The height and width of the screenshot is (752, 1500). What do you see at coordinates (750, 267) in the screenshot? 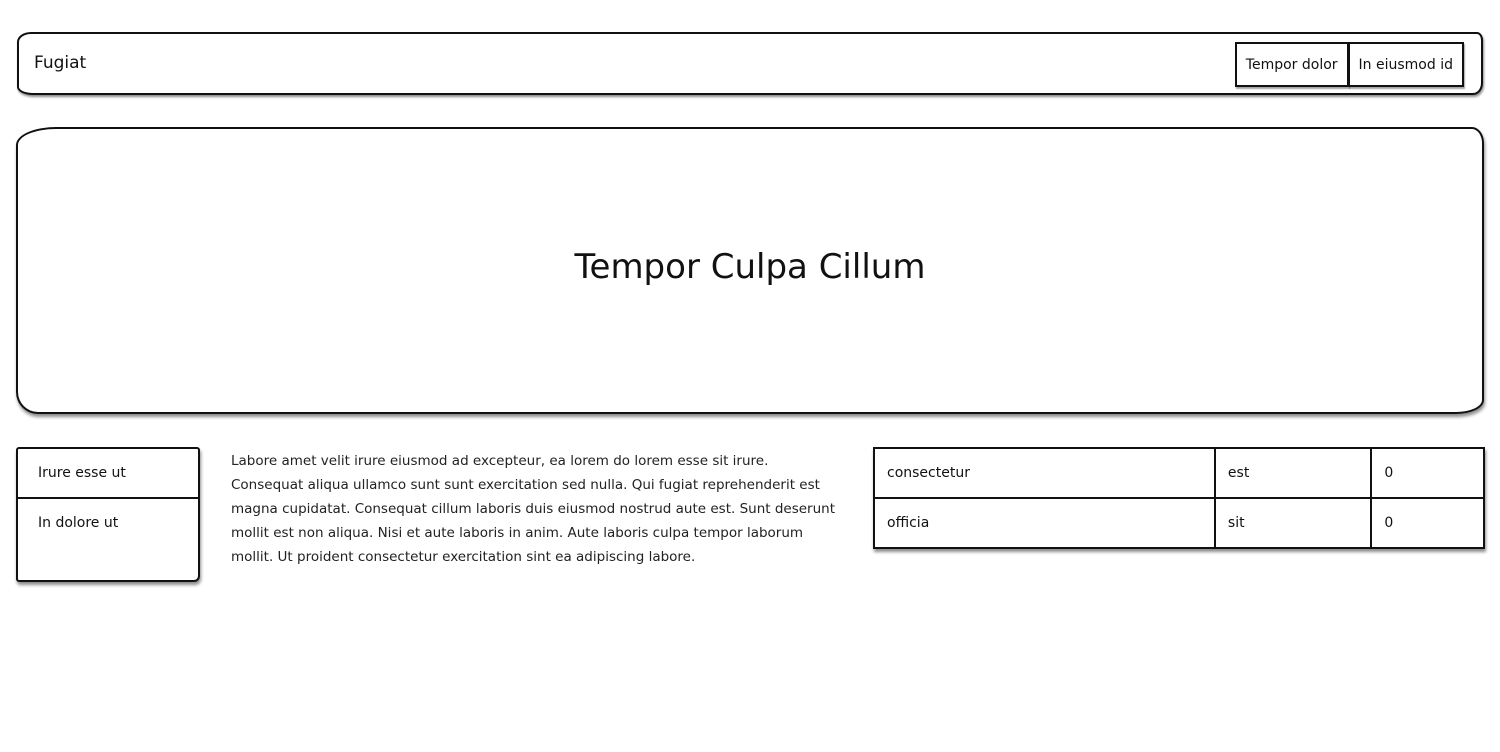
I see `hero-title: Tempor Culpa Cillum` at bounding box center [750, 267].